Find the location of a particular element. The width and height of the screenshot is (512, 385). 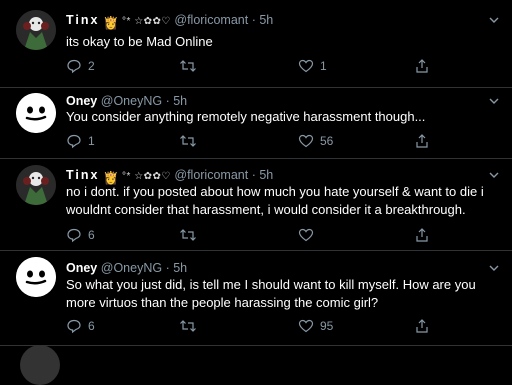

like-button is located at coordinates (309, 235).